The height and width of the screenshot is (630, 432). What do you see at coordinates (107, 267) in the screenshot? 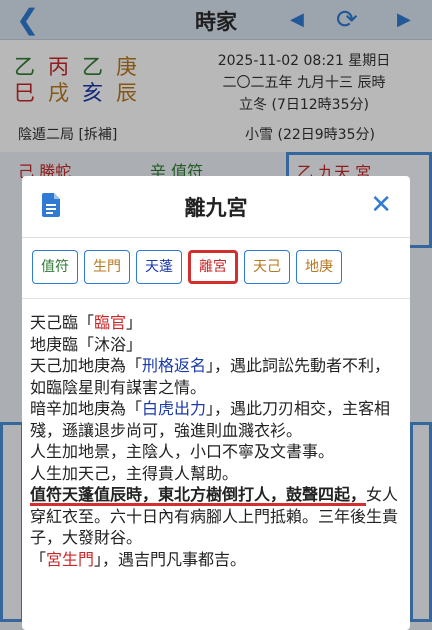
I see `tab-1: 生門` at bounding box center [107, 267].